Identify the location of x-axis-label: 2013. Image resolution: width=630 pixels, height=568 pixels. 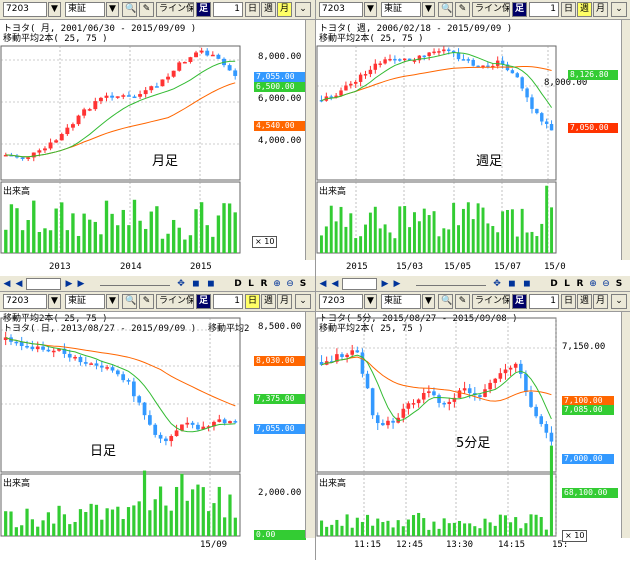
(60, 267).